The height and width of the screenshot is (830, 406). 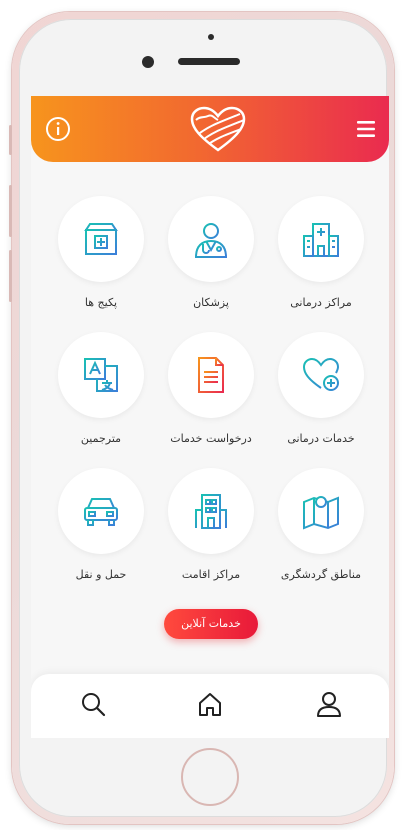 I want to click on front-camera, so click(x=148, y=62).